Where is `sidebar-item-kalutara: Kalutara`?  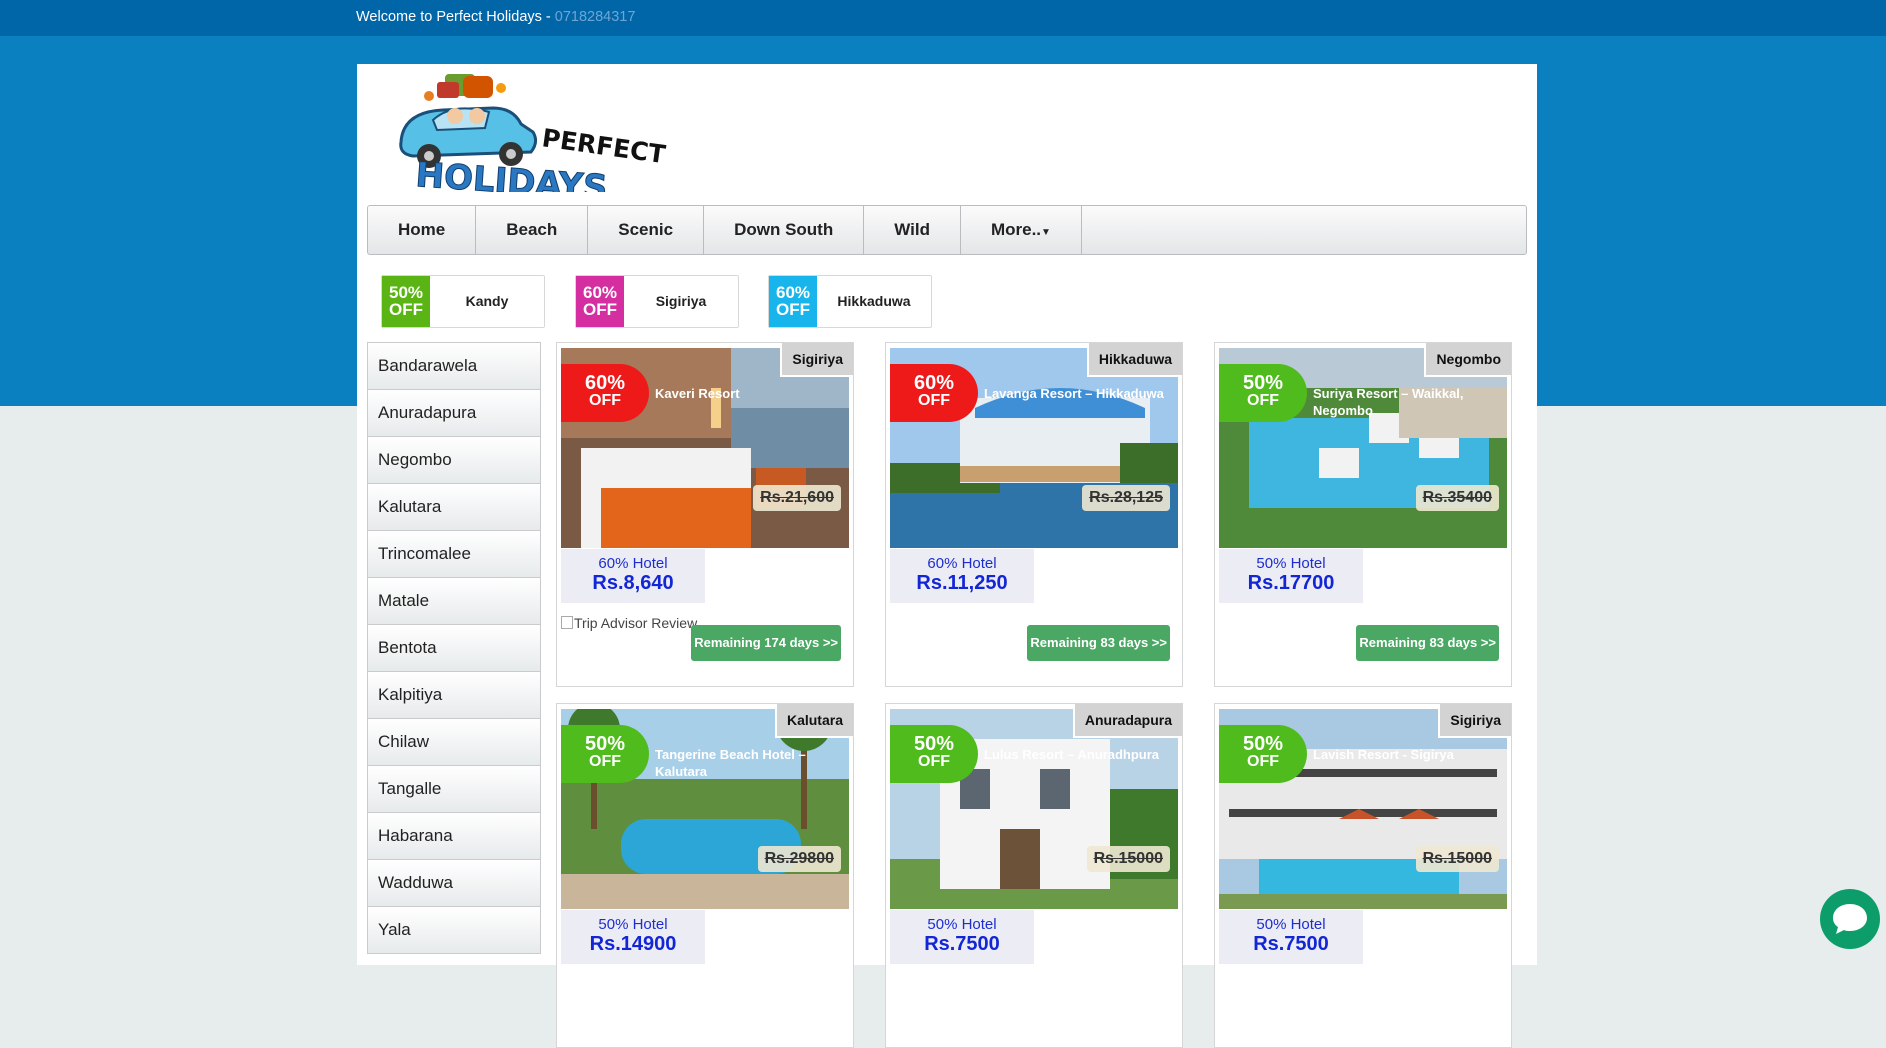 sidebar-item-kalutara: Kalutara is located at coordinates (454, 507).